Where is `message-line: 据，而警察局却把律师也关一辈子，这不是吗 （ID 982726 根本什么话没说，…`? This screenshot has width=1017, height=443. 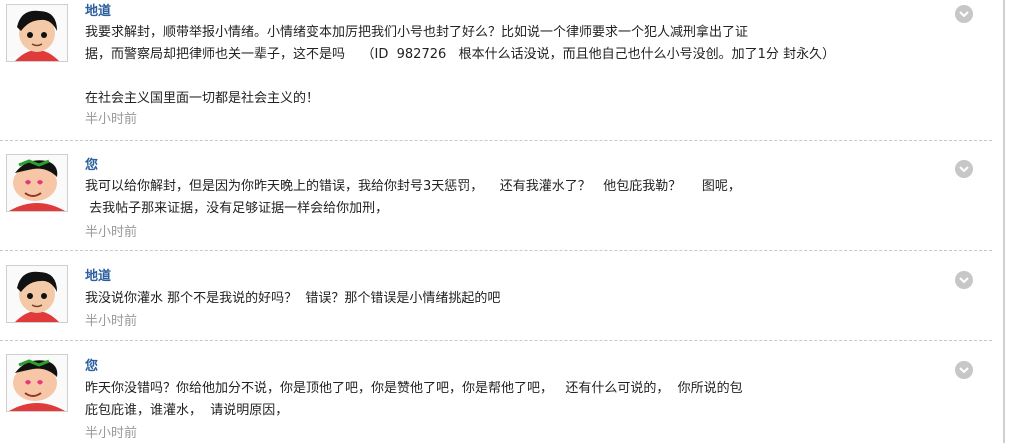
message-line: 据，而警察局却把律师也关一辈子，这不是吗 （ID 982726 根本什么话没说，… is located at coordinates (460, 54).